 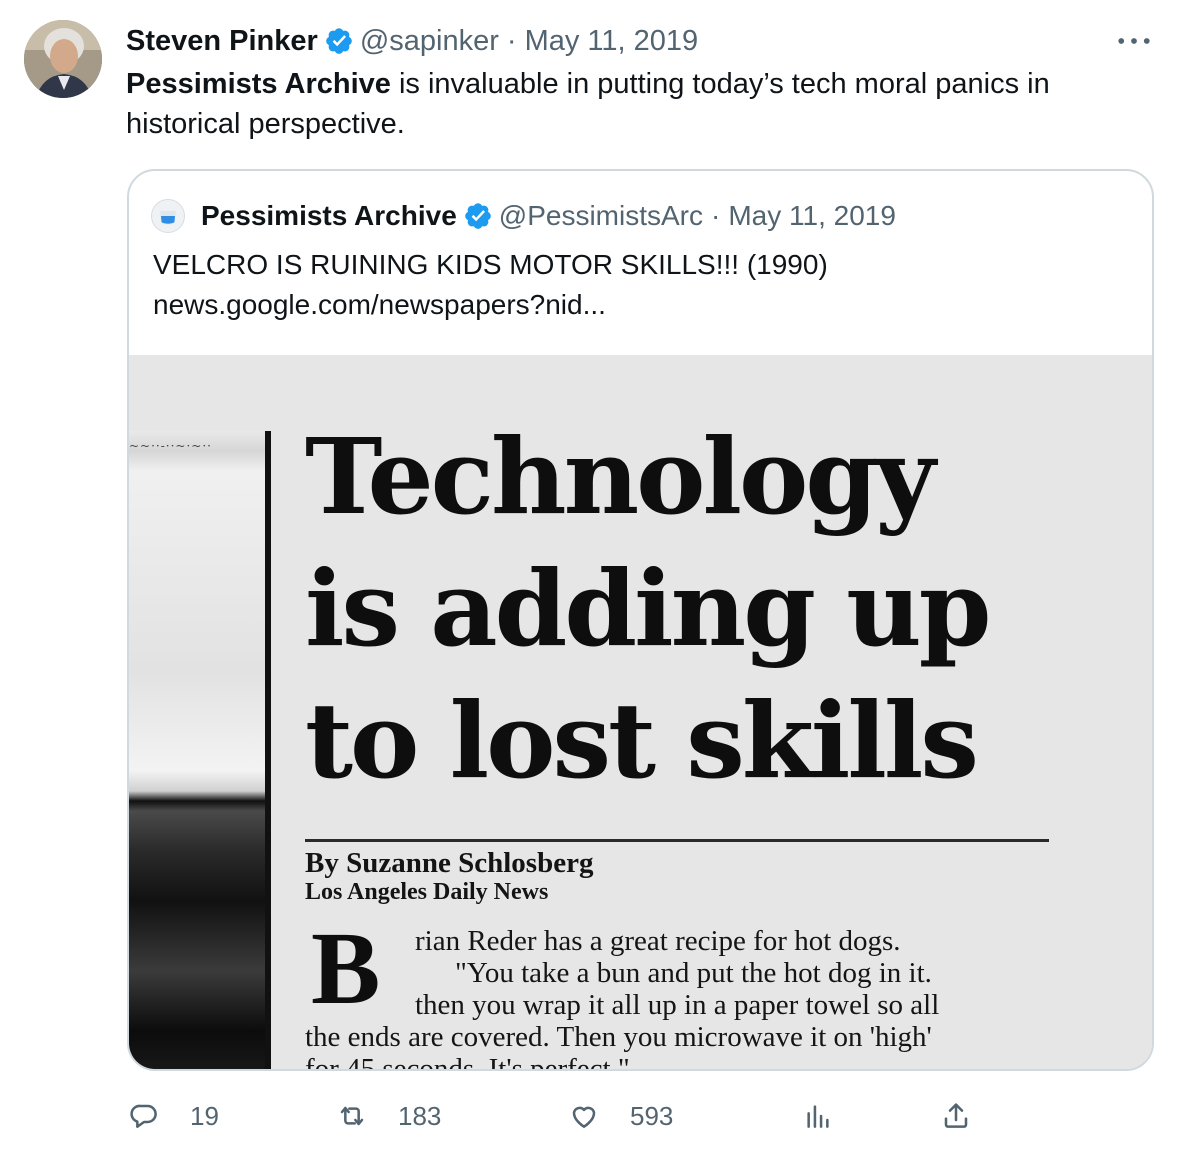 I want to click on share-icon, so click(x=956, y=1116).